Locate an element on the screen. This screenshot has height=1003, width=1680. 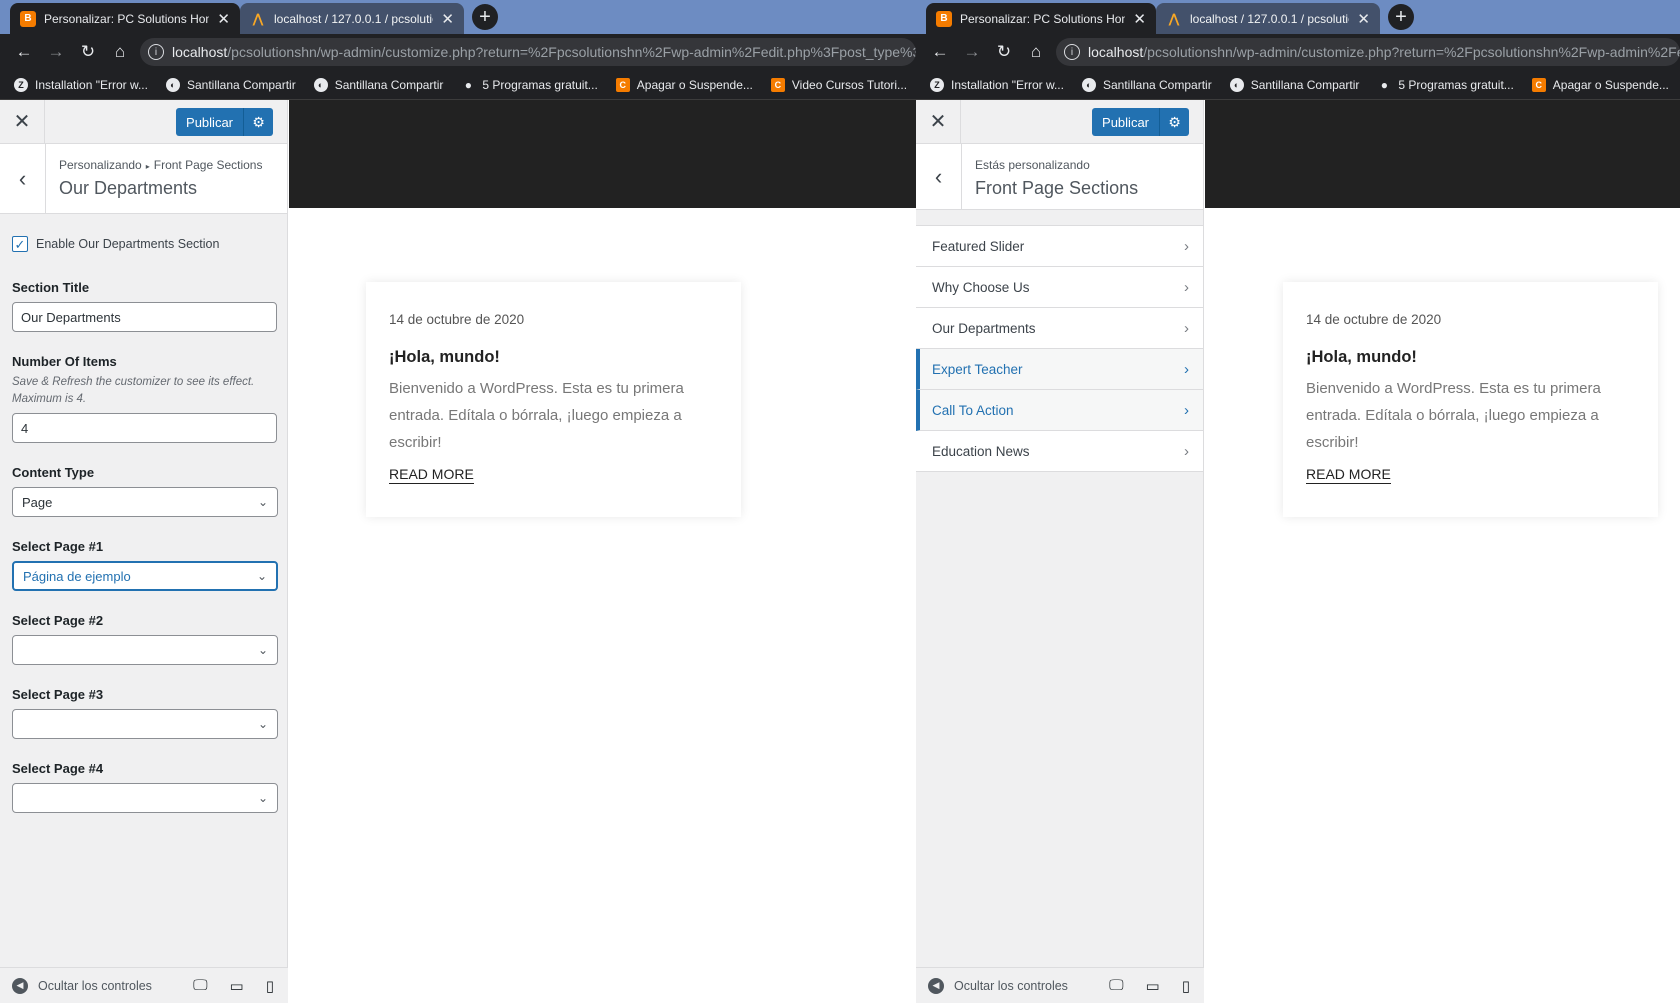
page1-select: Página de ejemplo ⌄ is located at coordinates (145, 576).